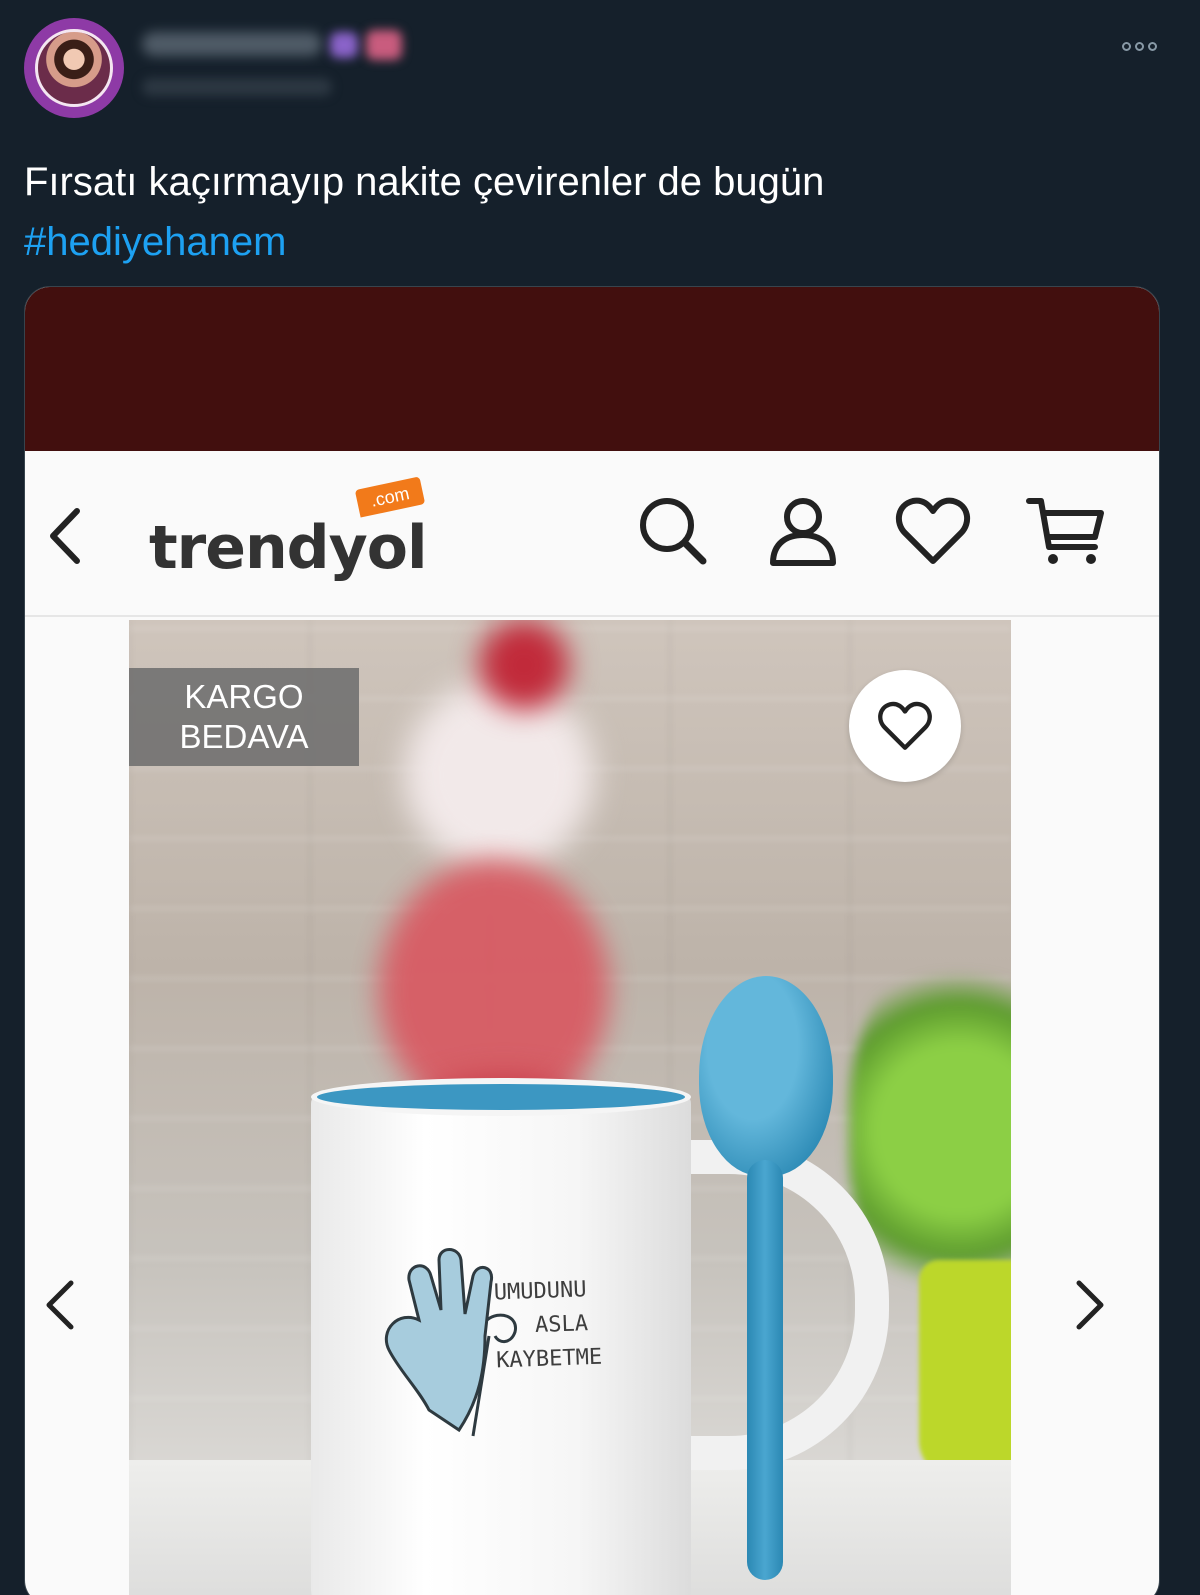 The height and width of the screenshot is (1595, 1200). I want to click on mug-text-line: ASLA, so click(561, 1325).